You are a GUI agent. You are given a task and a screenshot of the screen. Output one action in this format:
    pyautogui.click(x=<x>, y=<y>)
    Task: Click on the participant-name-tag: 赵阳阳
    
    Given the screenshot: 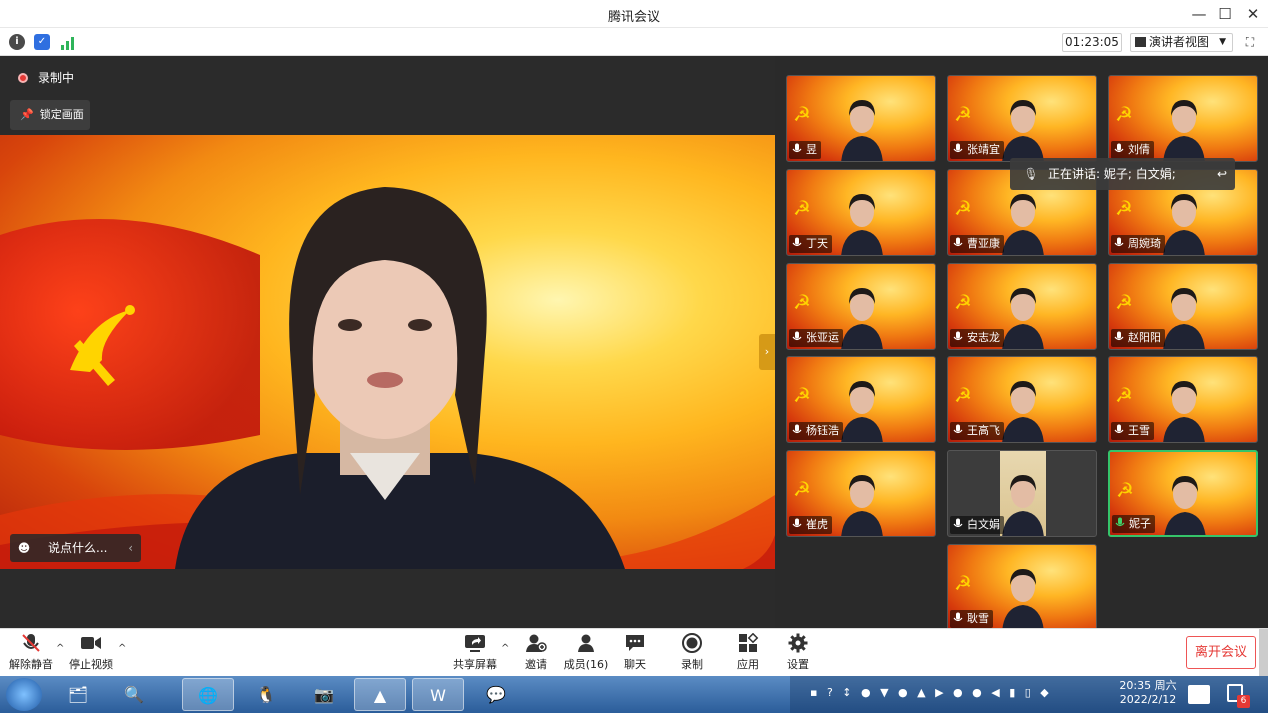 What is the action you would take?
    pyautogui.click(x=1138, y=338)
    